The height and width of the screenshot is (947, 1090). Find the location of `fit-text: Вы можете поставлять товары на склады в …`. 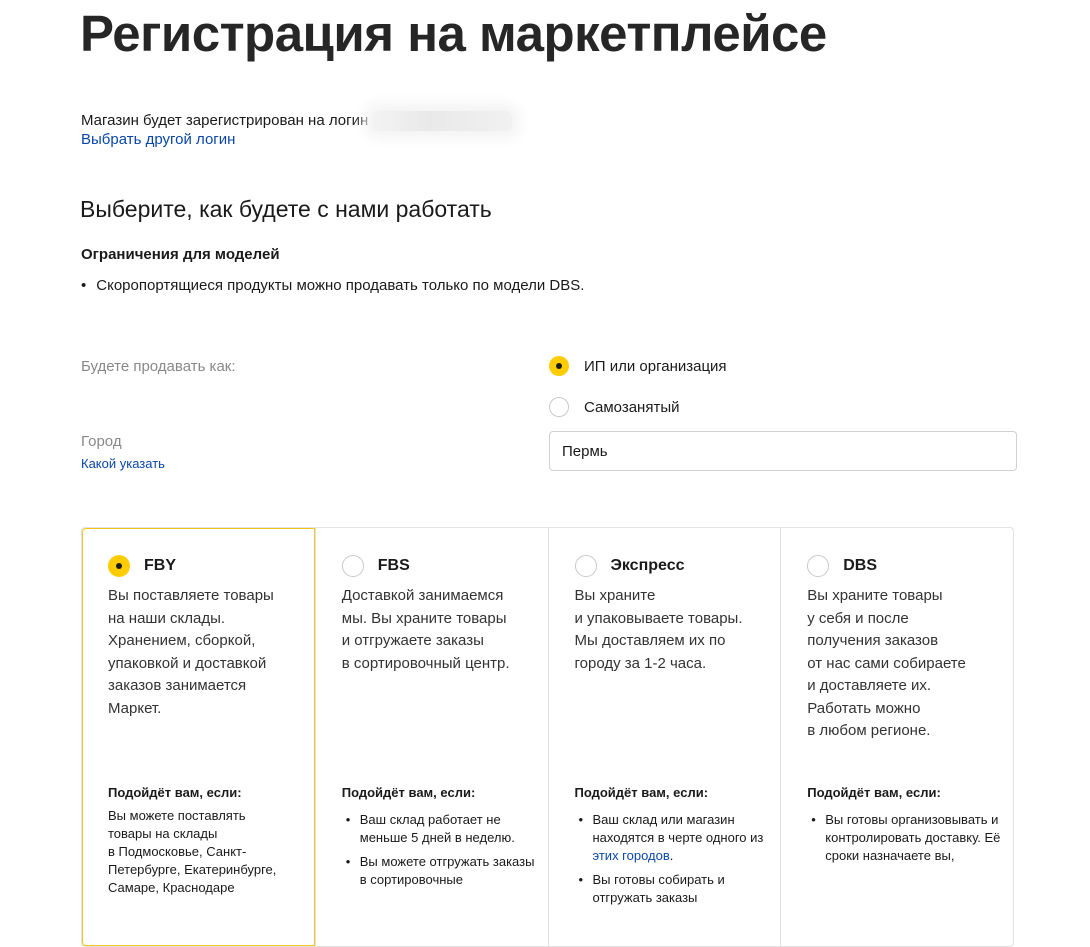

fit-text: Вы можете поставлять товары на склады в … is located at coordinates (205, 852).